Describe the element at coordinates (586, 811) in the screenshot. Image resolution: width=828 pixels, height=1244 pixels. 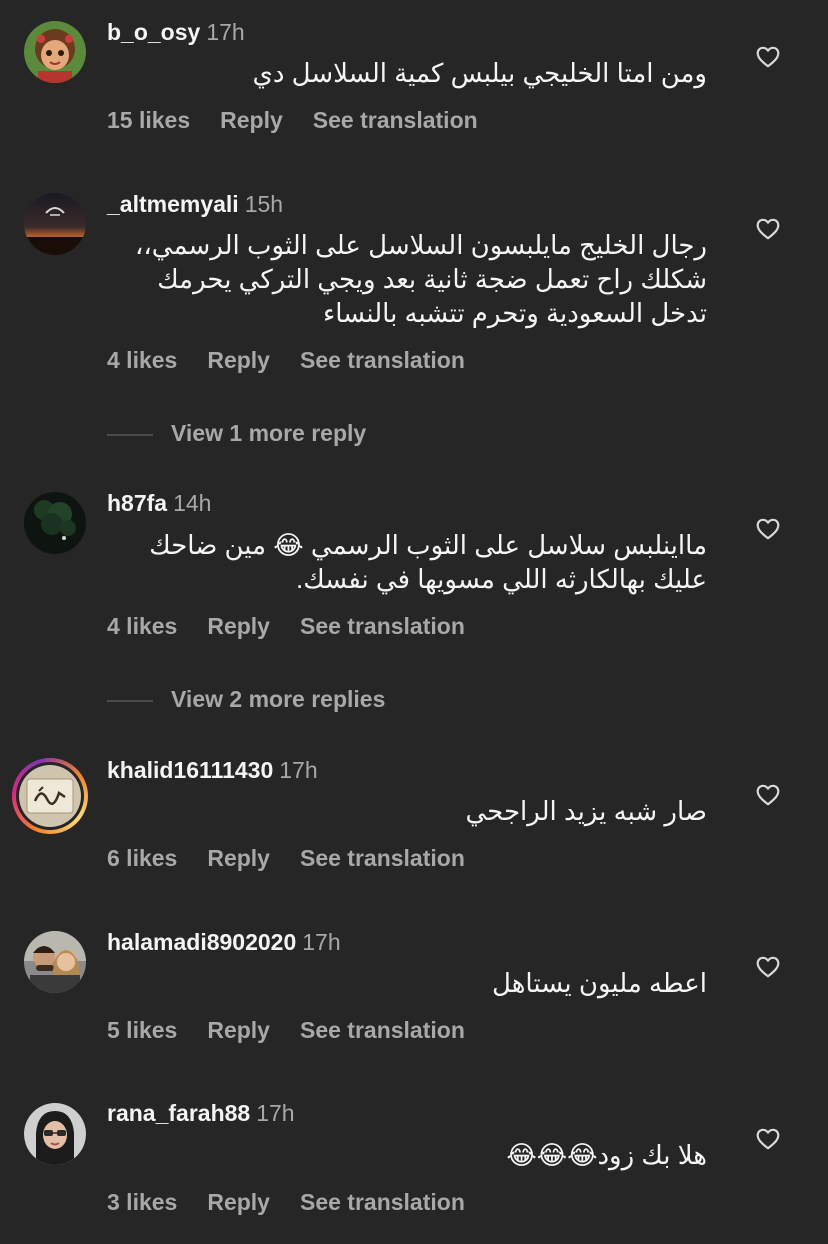
I see `comment-text-line: صار شبه يزيد الراجحي` at that location.